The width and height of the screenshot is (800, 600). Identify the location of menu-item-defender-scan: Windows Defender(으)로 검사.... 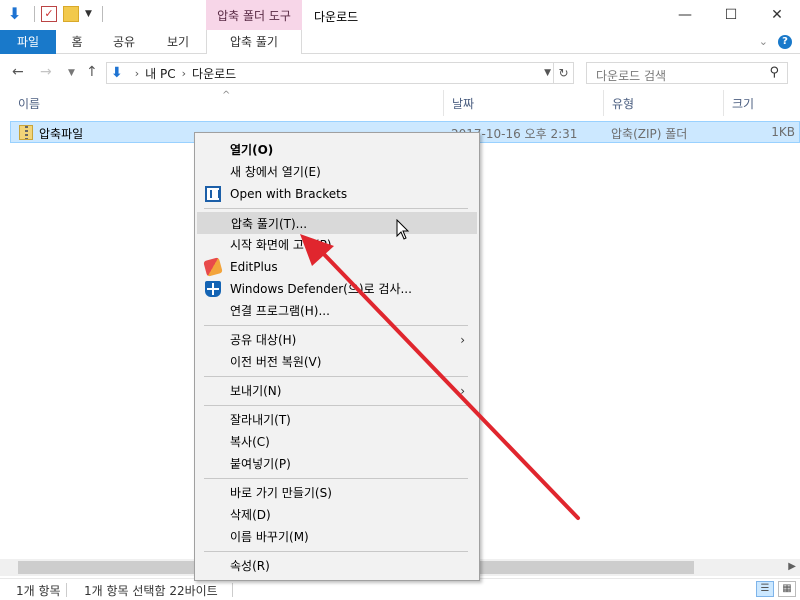
(337, 289).